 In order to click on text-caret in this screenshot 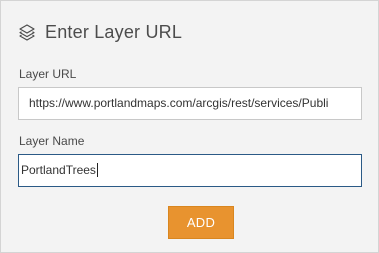, I will do `click(97, 169)`.